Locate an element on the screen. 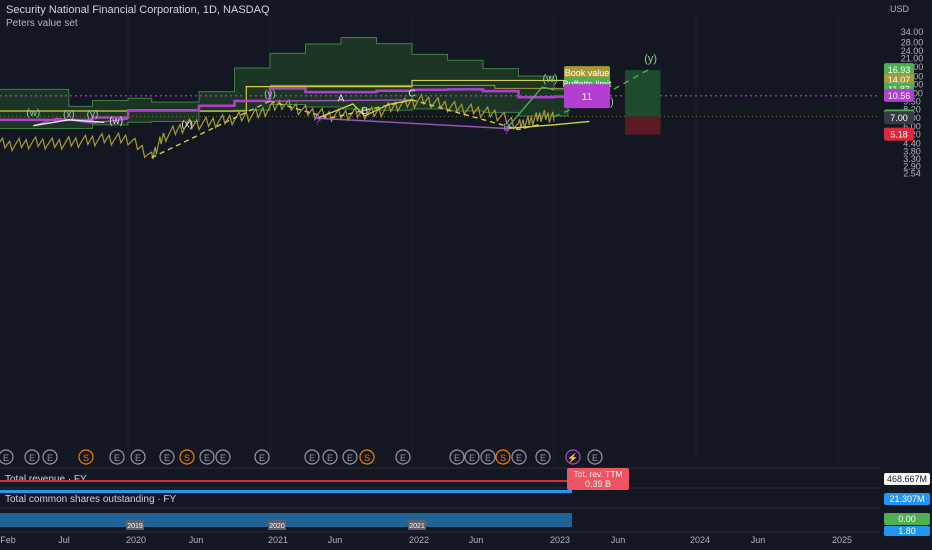  panel-tag-label: 0.00 is located at coordinates (907, 519).